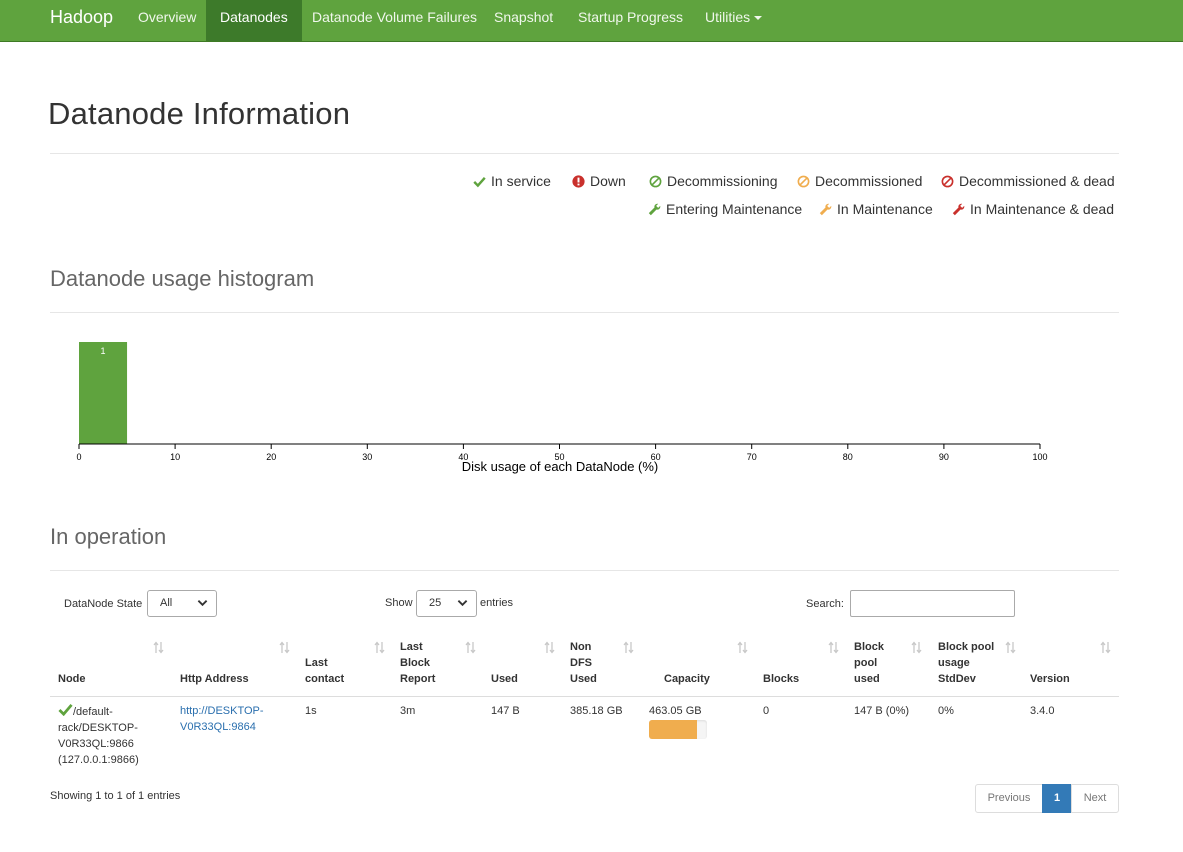 Image resolution: width=1183 pixels, height=852 pixels. I want to click on header-block-pool-used: Block pool used, so click(869, 663).